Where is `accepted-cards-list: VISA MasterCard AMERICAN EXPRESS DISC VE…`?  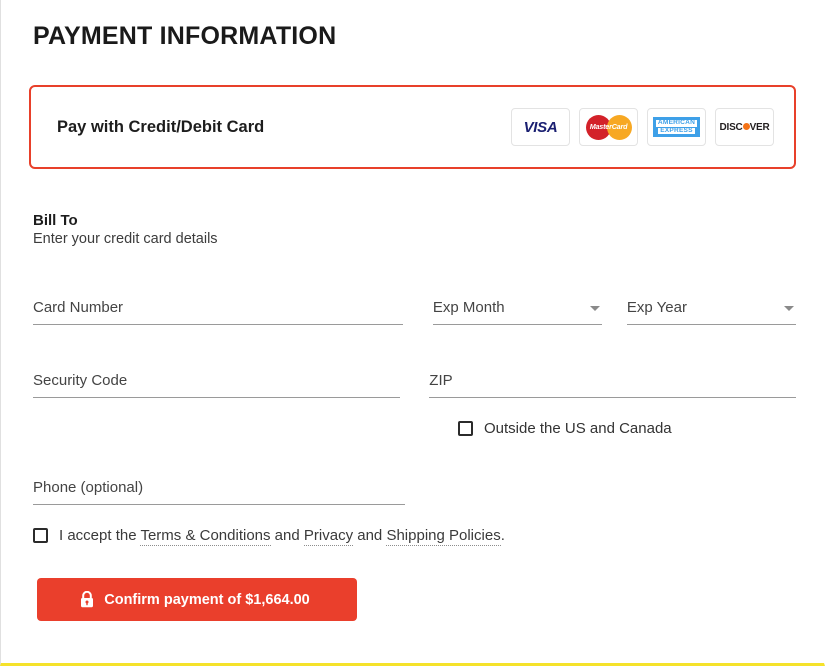
accepted-cards-list: VISA MasterCard AMERICAN EXPRESS DISC VE… is located at coordinates (642, 127).